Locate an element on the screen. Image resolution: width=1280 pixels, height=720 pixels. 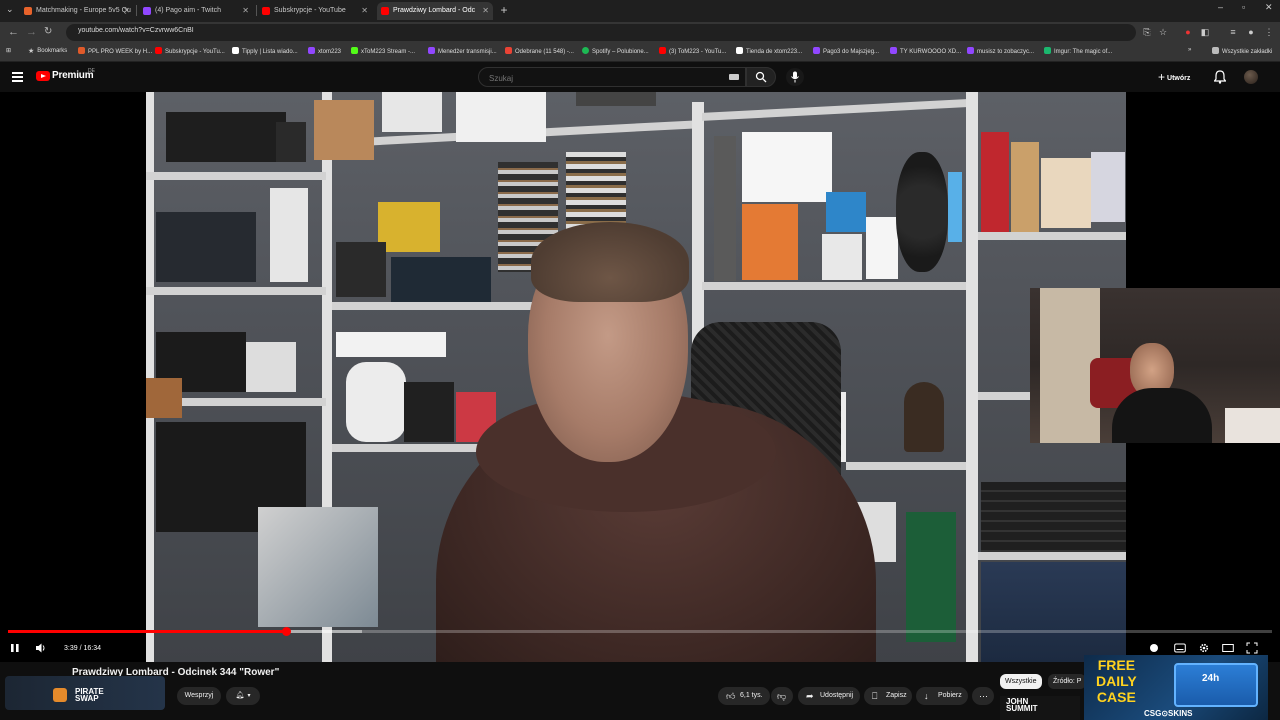
tab-matchmaking: Matchmaking - Europe 5v5 Qu ✕ is located at coordinates (77, 11).